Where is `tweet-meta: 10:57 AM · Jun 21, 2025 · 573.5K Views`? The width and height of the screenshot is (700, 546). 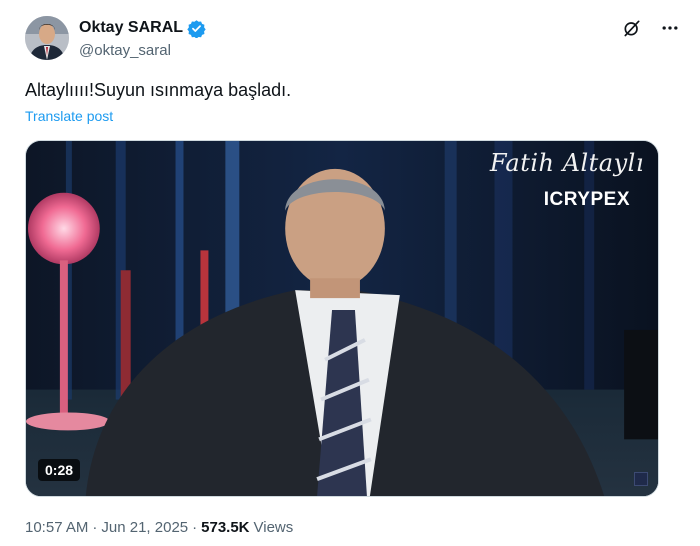
tweet-meta: 10:57 AM · Jun 21, 2025 · 573.5K Views is located at coordinates (159, 528).